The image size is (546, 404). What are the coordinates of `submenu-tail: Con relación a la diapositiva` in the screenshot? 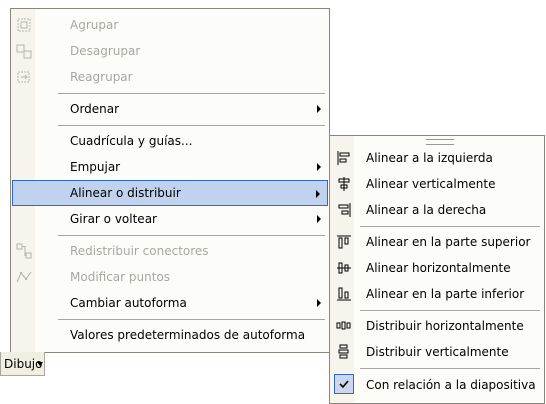 It's located at (437, 387).